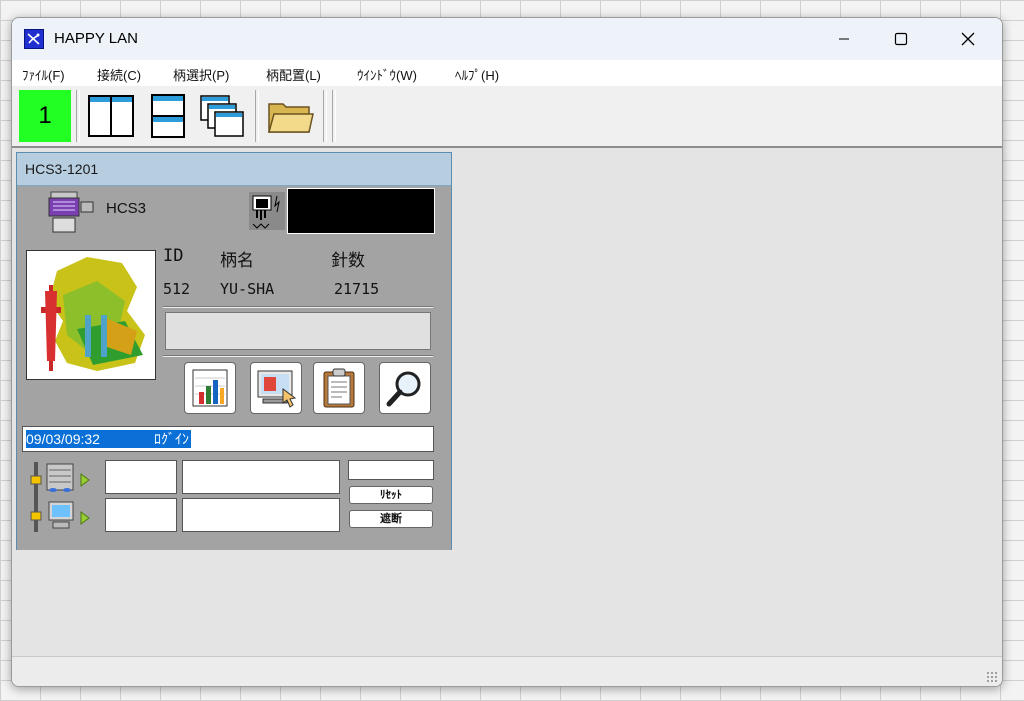  What do you see at coordinates (267, 211) in the screenshot?
I see `needle-status-icon` at bounding box center [267, 211].